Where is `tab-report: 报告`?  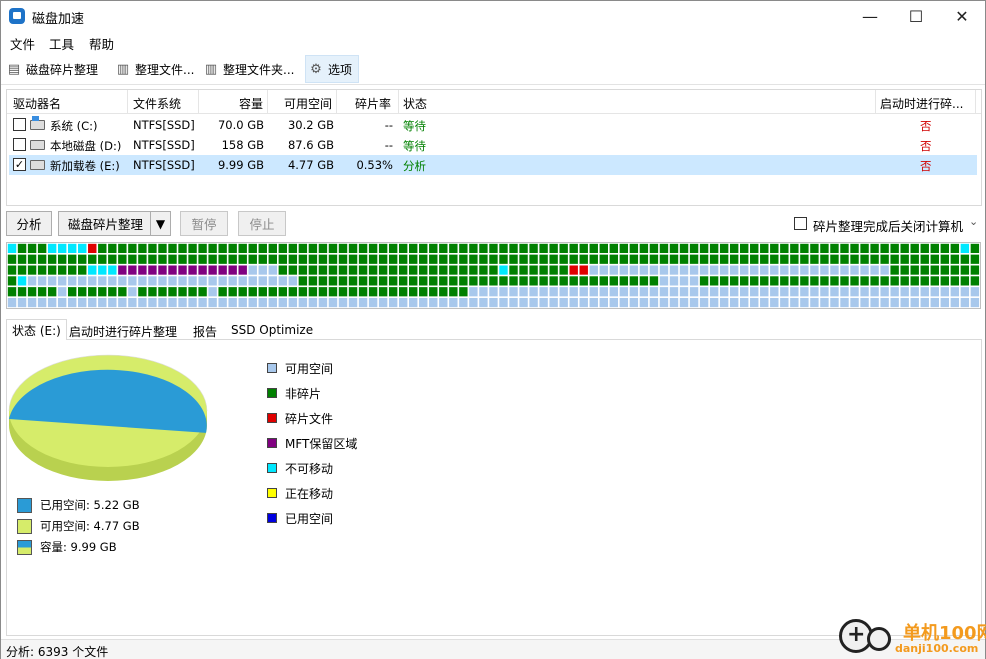 tab-report: 报告 is located at coordinates (205, 330).